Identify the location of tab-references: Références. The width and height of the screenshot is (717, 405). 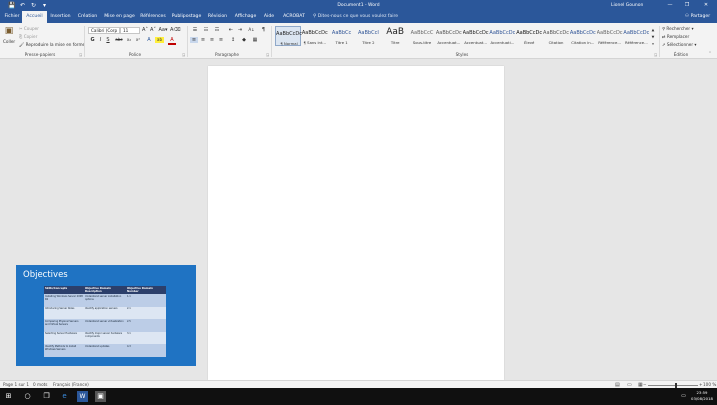
(153, 17).